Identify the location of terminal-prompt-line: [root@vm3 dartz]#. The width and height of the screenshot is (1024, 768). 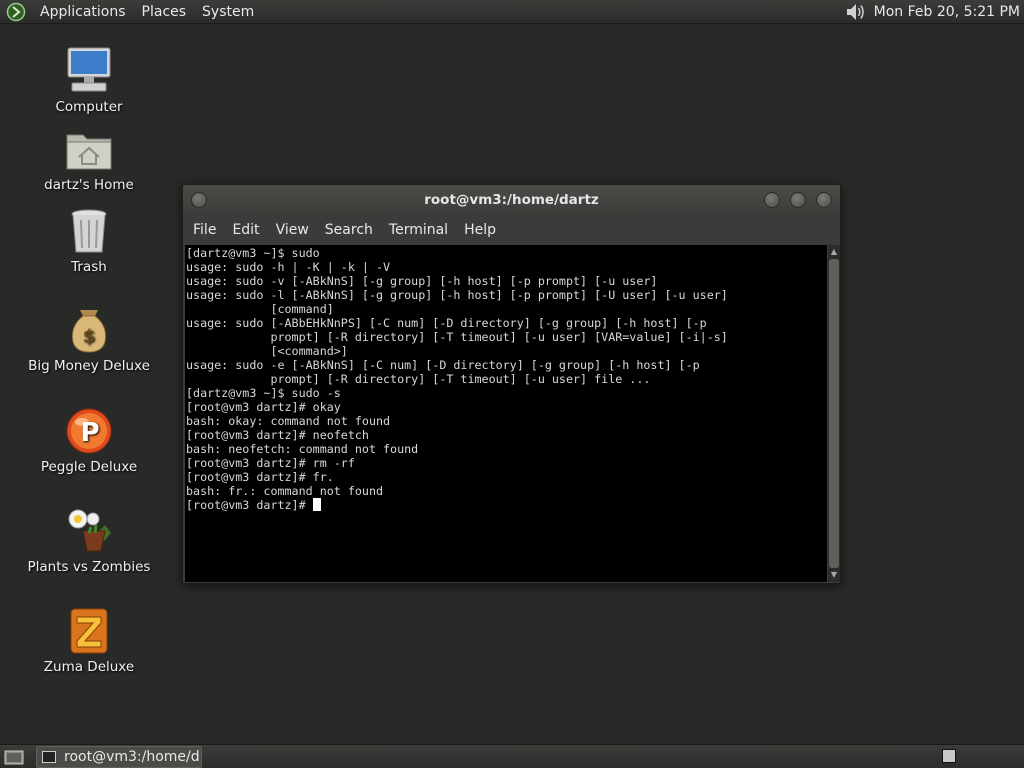
(506, 505).